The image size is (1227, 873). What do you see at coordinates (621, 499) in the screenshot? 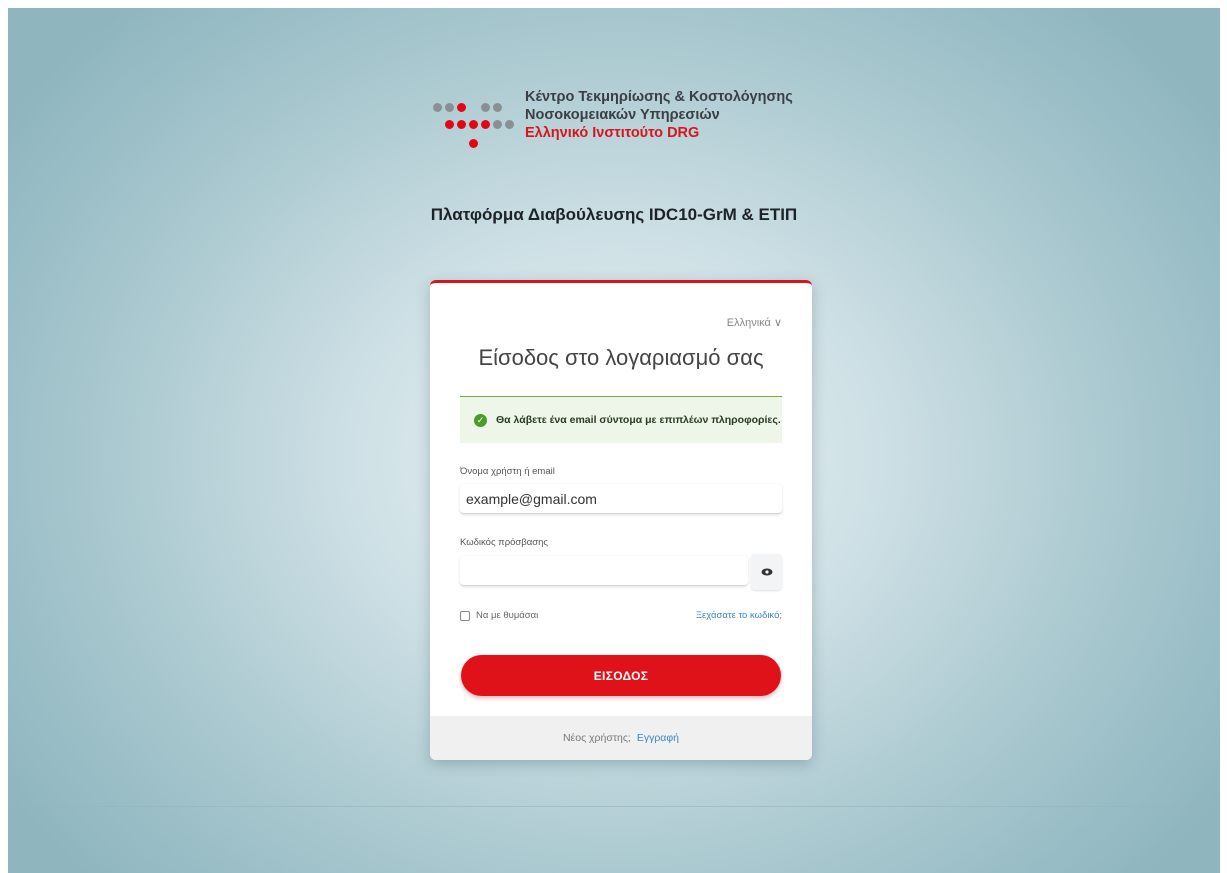
I see `username-input` at bounding box center [621, 499].